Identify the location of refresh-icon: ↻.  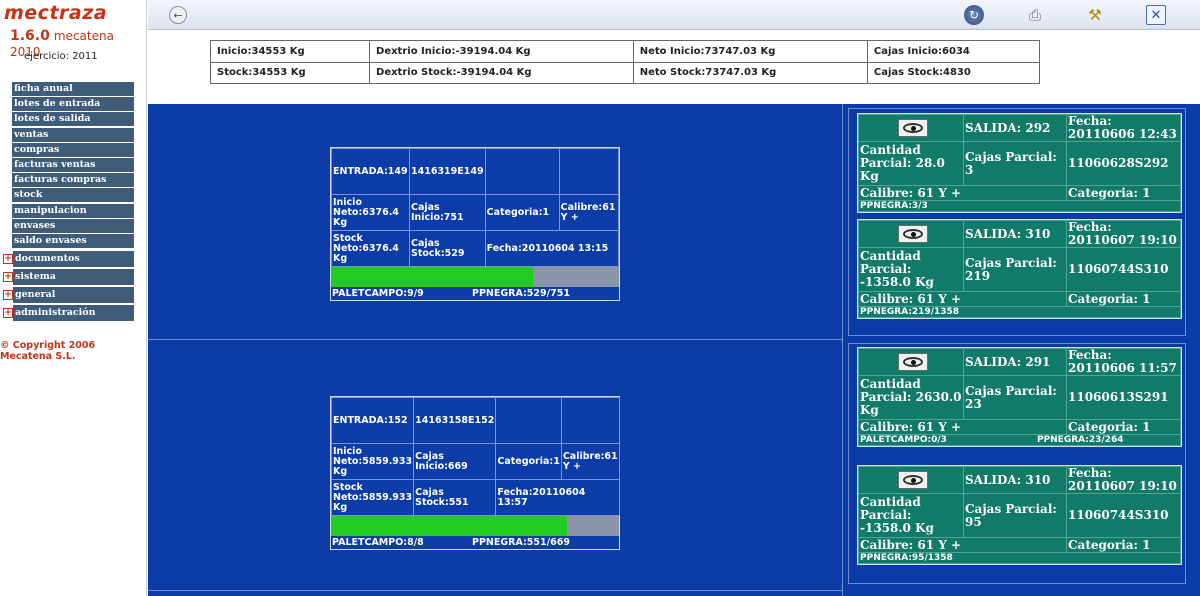
(974, 15).